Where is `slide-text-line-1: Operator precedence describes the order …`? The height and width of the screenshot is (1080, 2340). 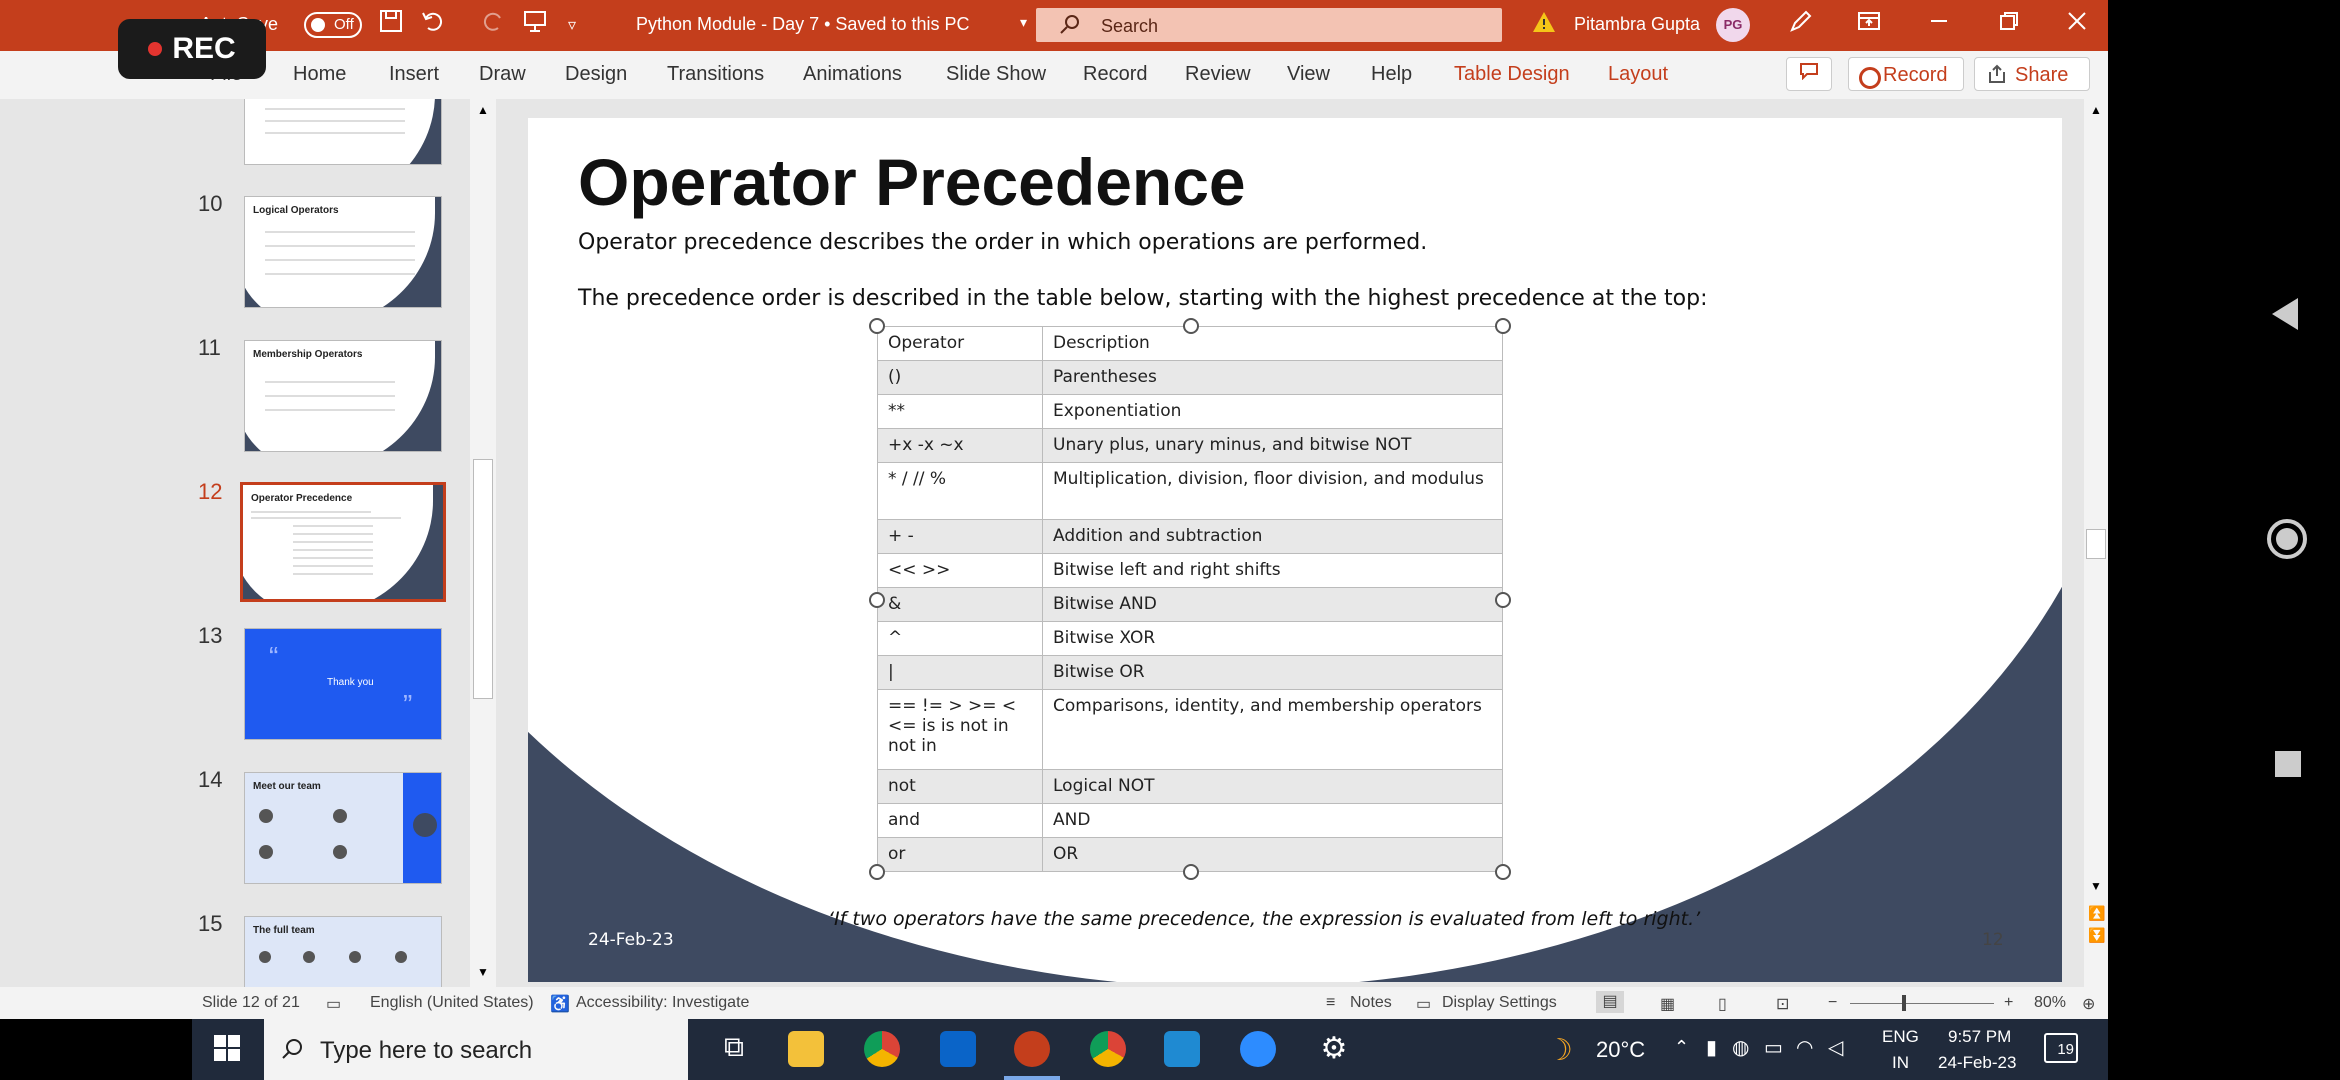
slide-text-line-1: Operator precedence describes the order … is located at coordinates (1002, 242).